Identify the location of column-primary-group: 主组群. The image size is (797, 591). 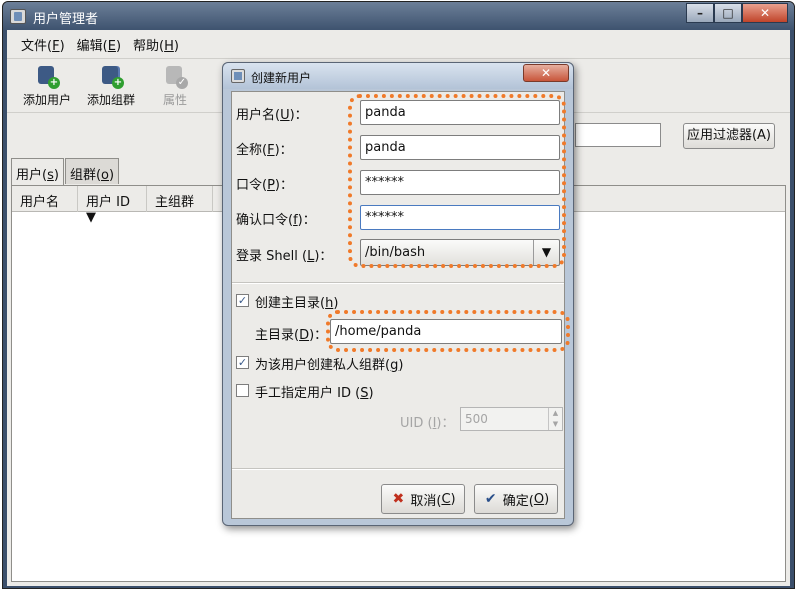
(180, 199).